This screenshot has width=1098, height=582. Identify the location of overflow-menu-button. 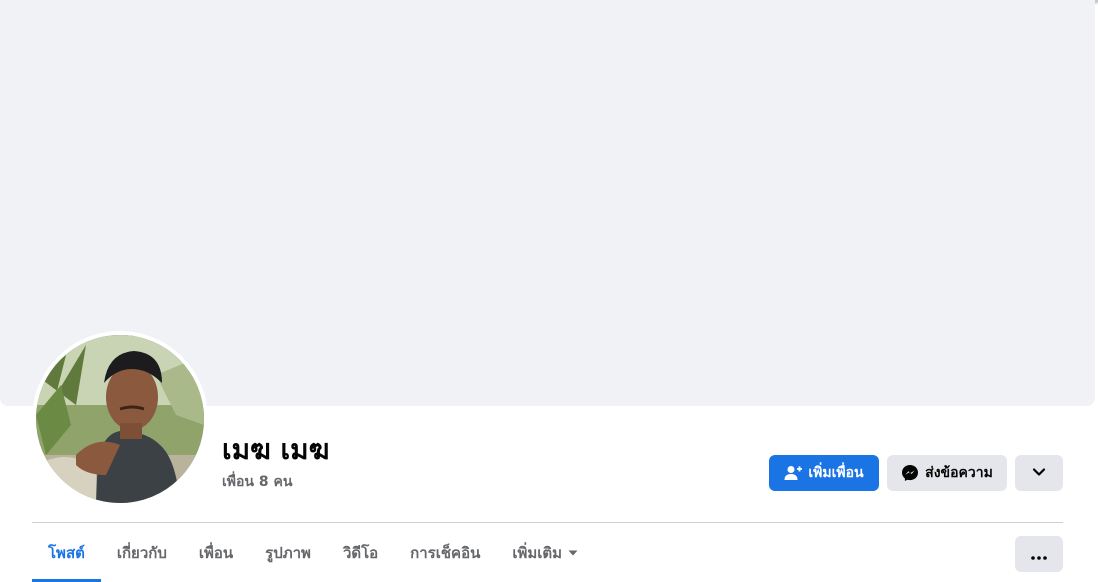
(1039, 554).